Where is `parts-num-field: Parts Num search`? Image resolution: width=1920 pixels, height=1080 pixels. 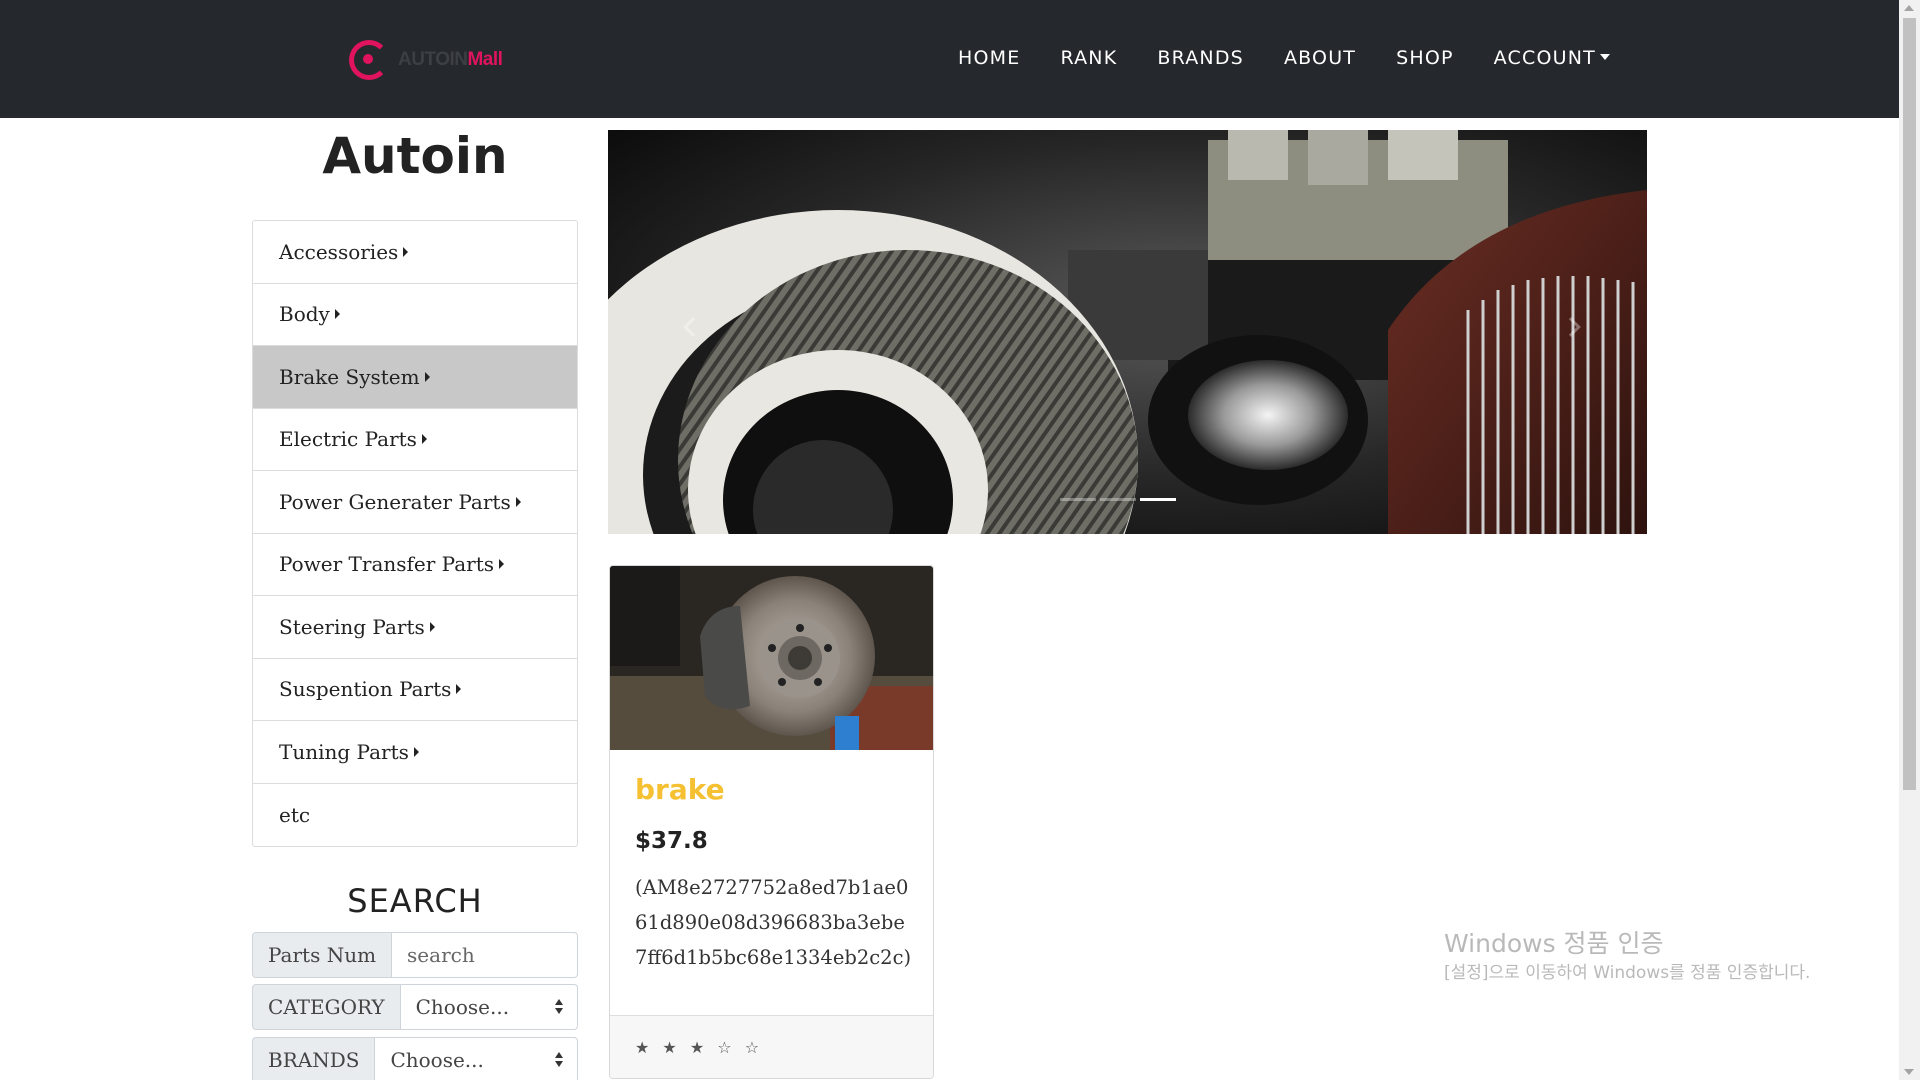 parts-num-field: Parts Num search is located at coordinates (415, 955).